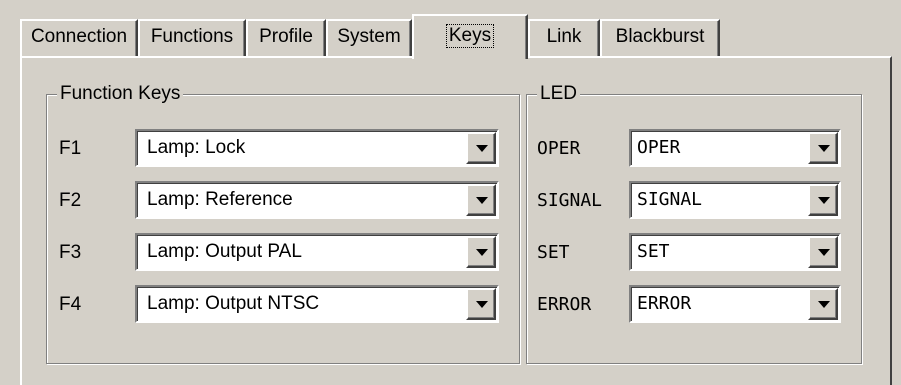 This screenshot has height=385, width=901. I want to click on tab-functions: Functions, so click(192, 38).